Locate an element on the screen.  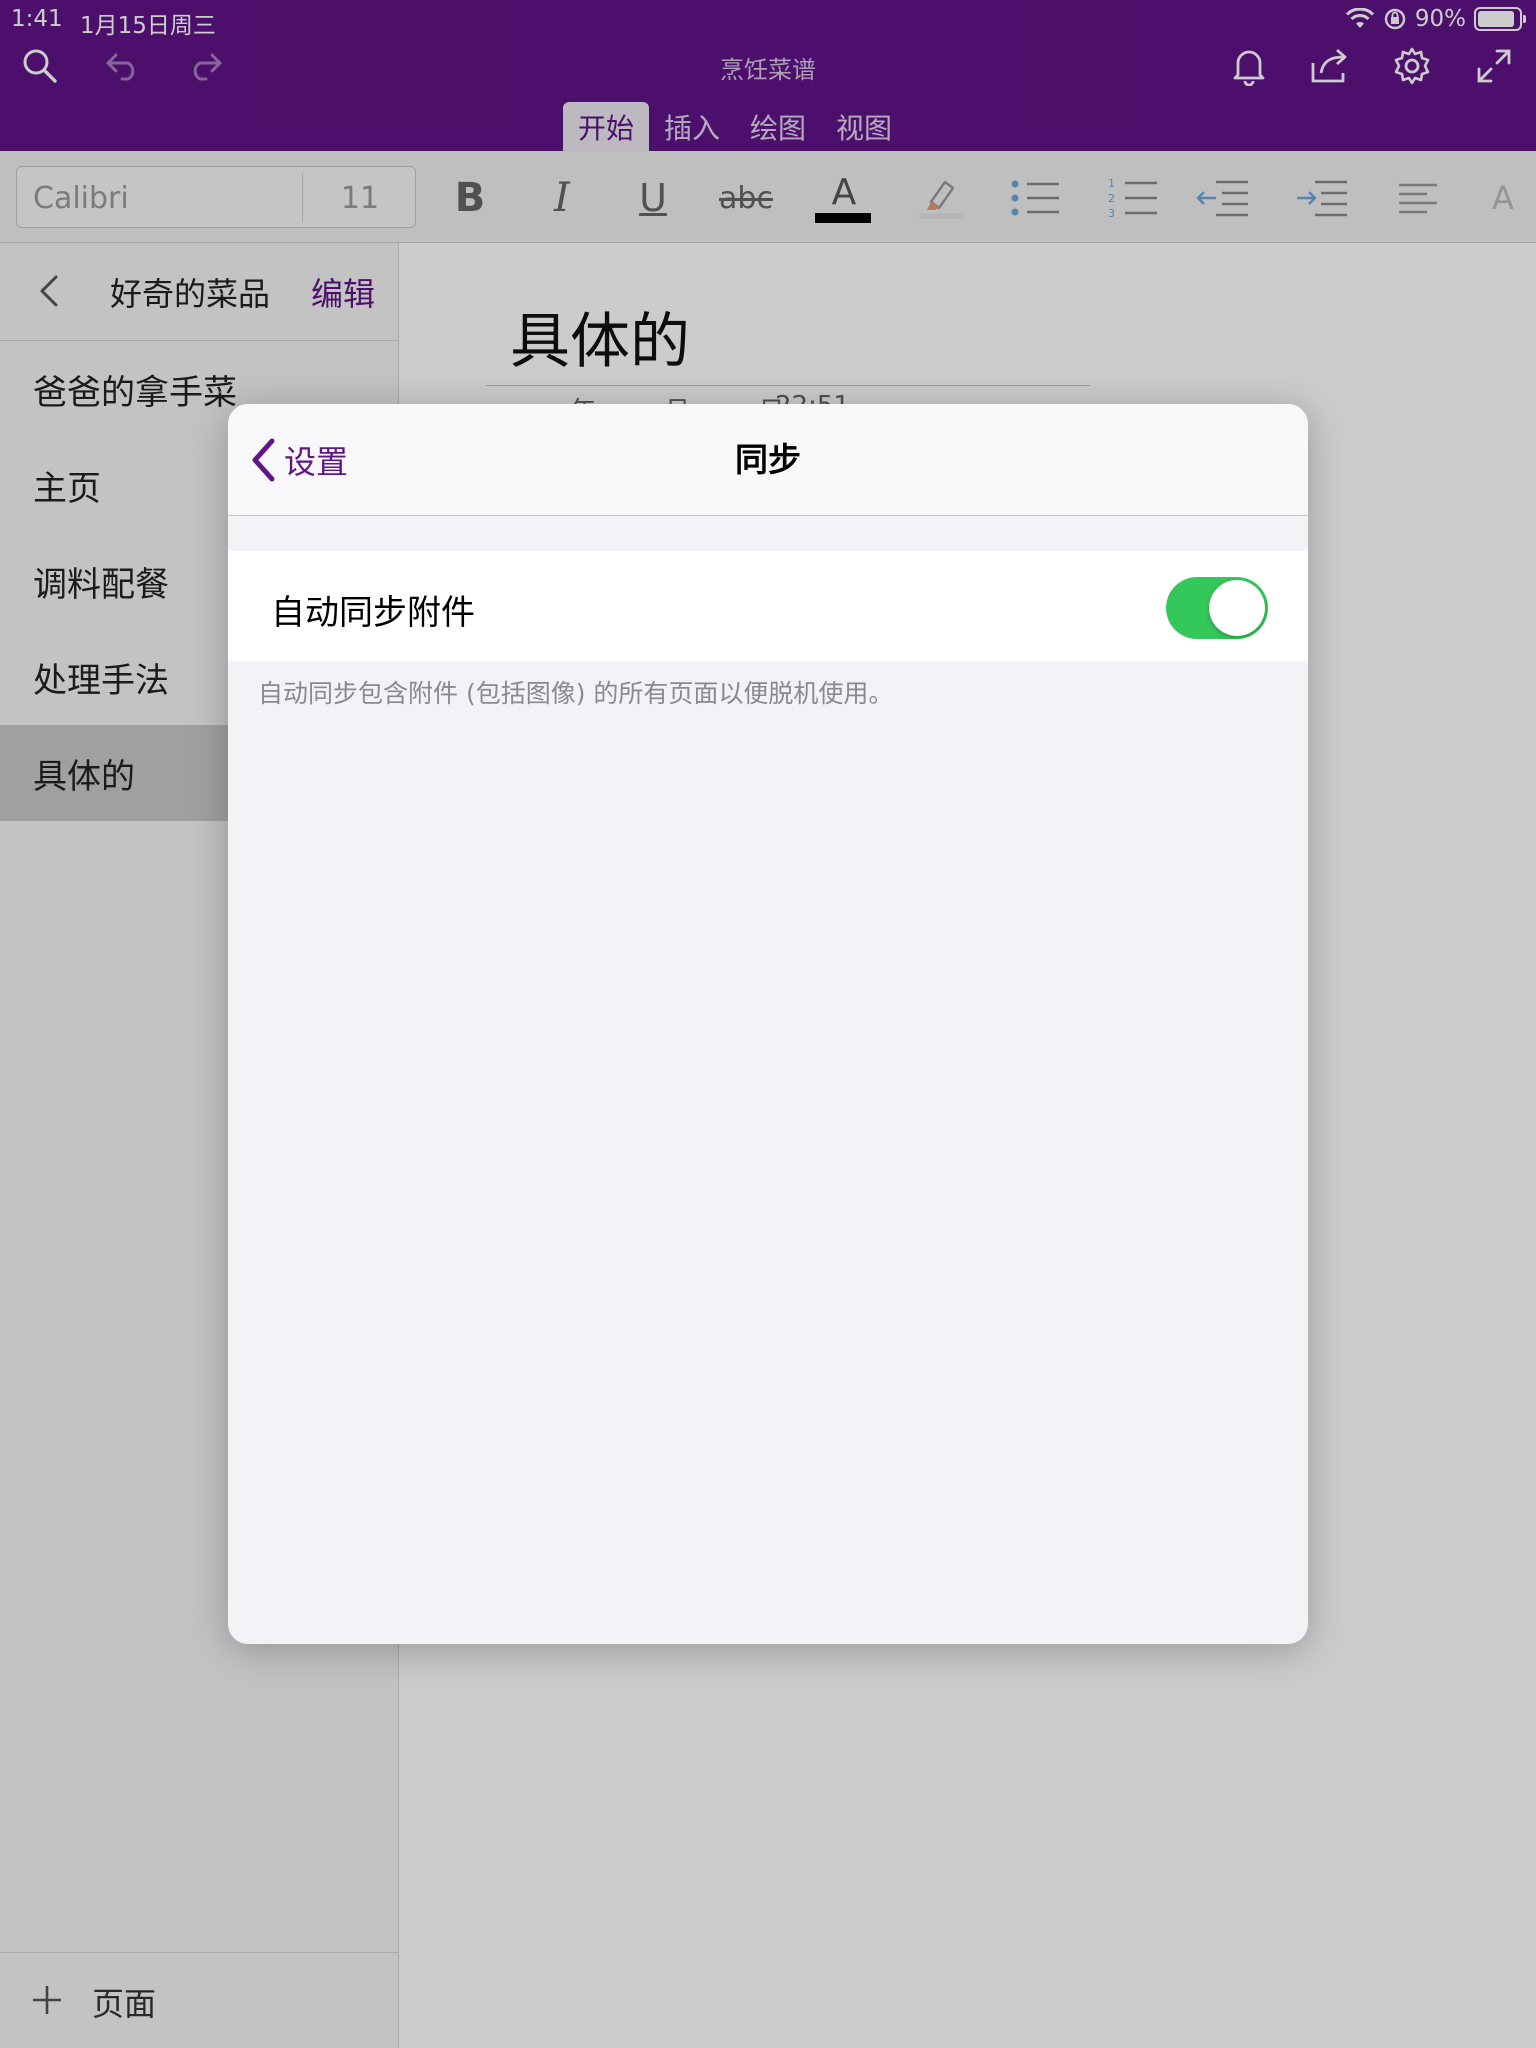
sheet-title: 同步 is located at coordinates (768, 459).